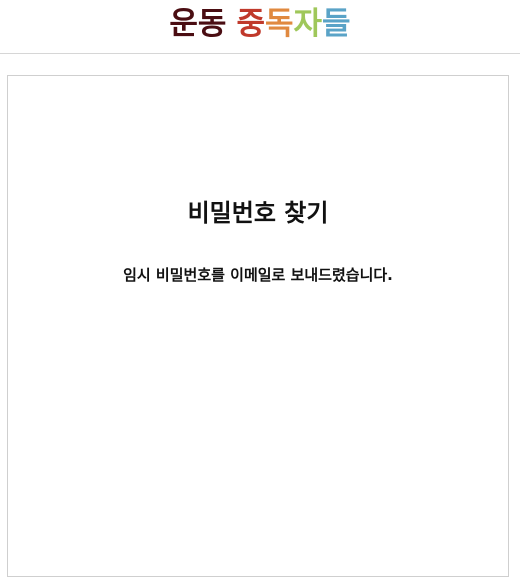  What do you see at coordinates (308, 24) in the screenshot?
I see `logo-text-part: 자` at bounding box center [308, 24].